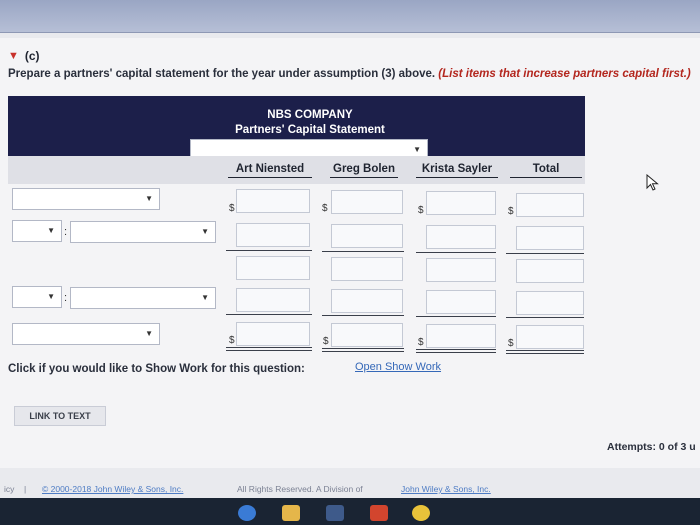  What do you see at coordinates (461, 203) in the screenshot?
I see `row1-krista-input` at bounding box center [461, 203].